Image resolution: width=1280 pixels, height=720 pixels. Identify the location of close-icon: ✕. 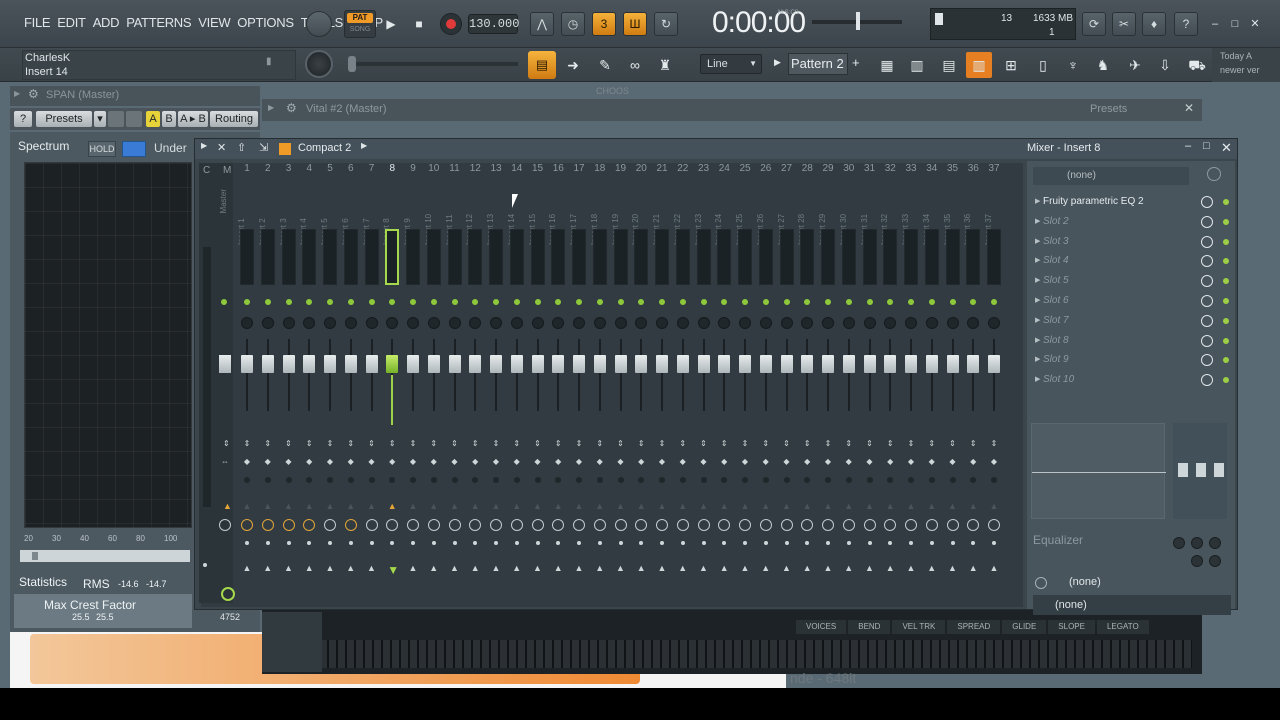
(1189, 108).